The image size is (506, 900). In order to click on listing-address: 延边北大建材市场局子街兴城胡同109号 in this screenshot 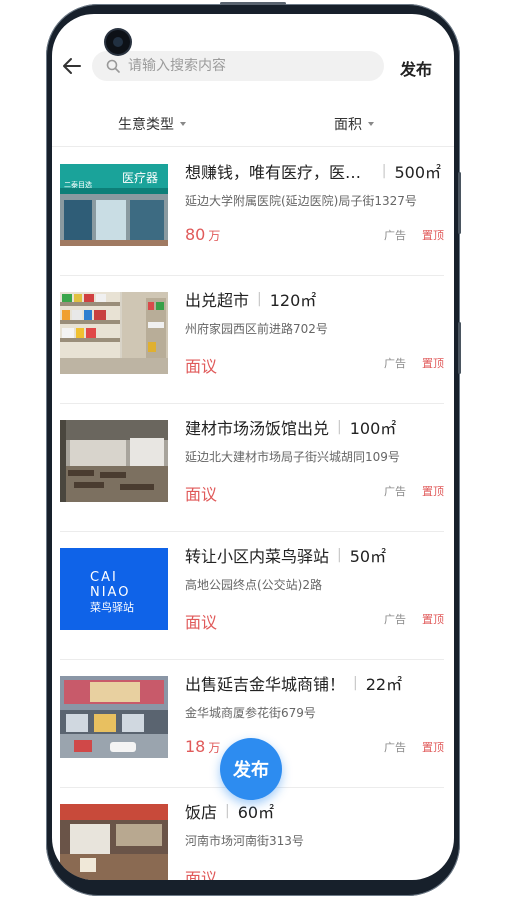, I will do `click(292, 457)`.